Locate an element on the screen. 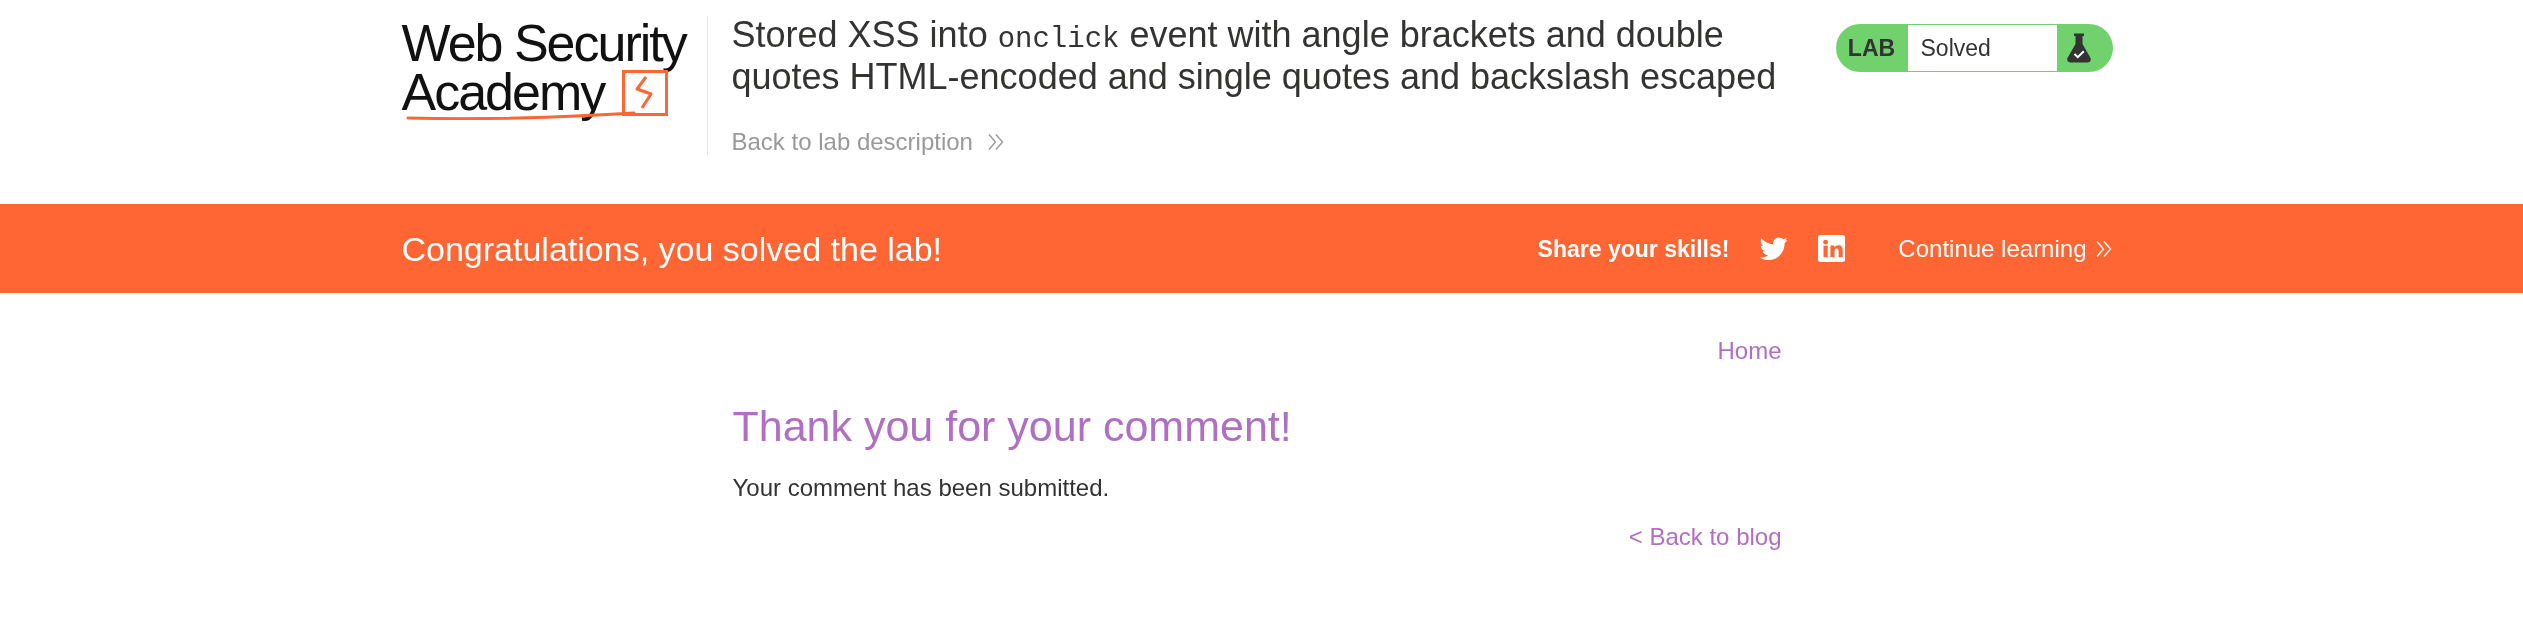 The width and height of the screenshot is (2523, 631). lab-status-text: Solved is located at coordinates (1982, 48).